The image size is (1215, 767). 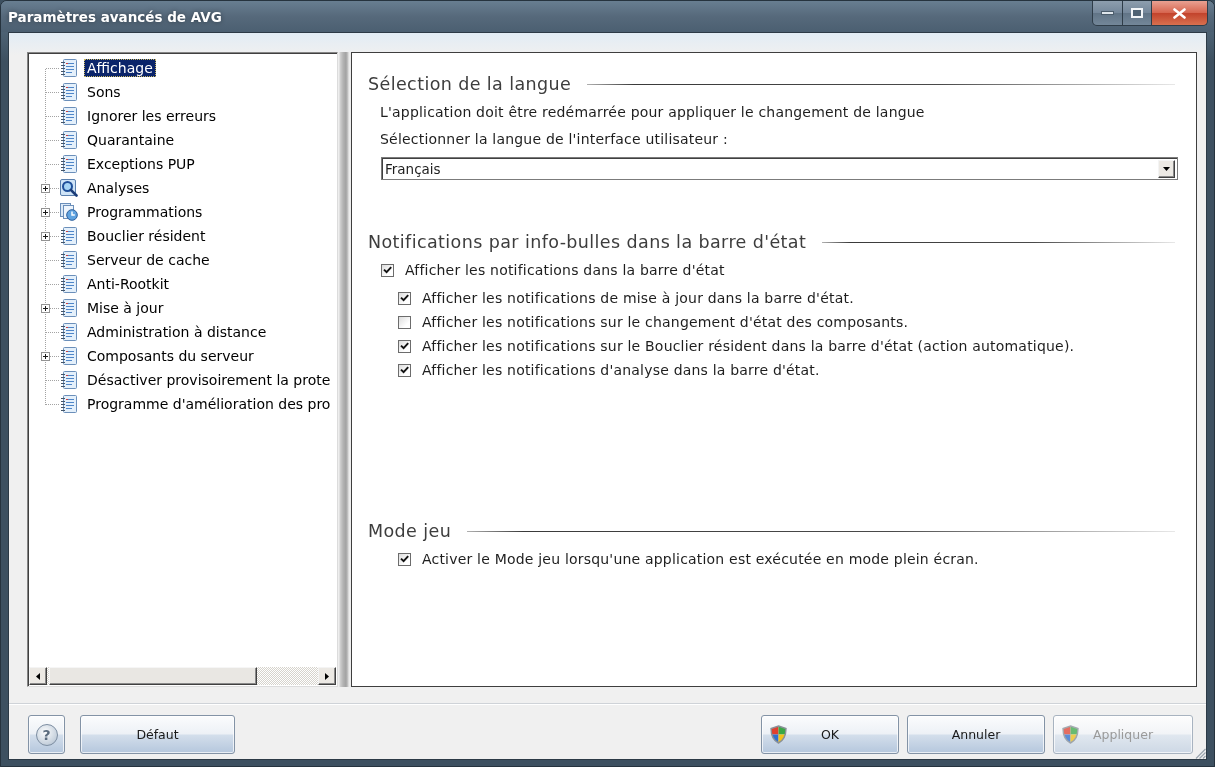 I want to click on tree-item: Bouclier résident, so click(x=146, y=236).